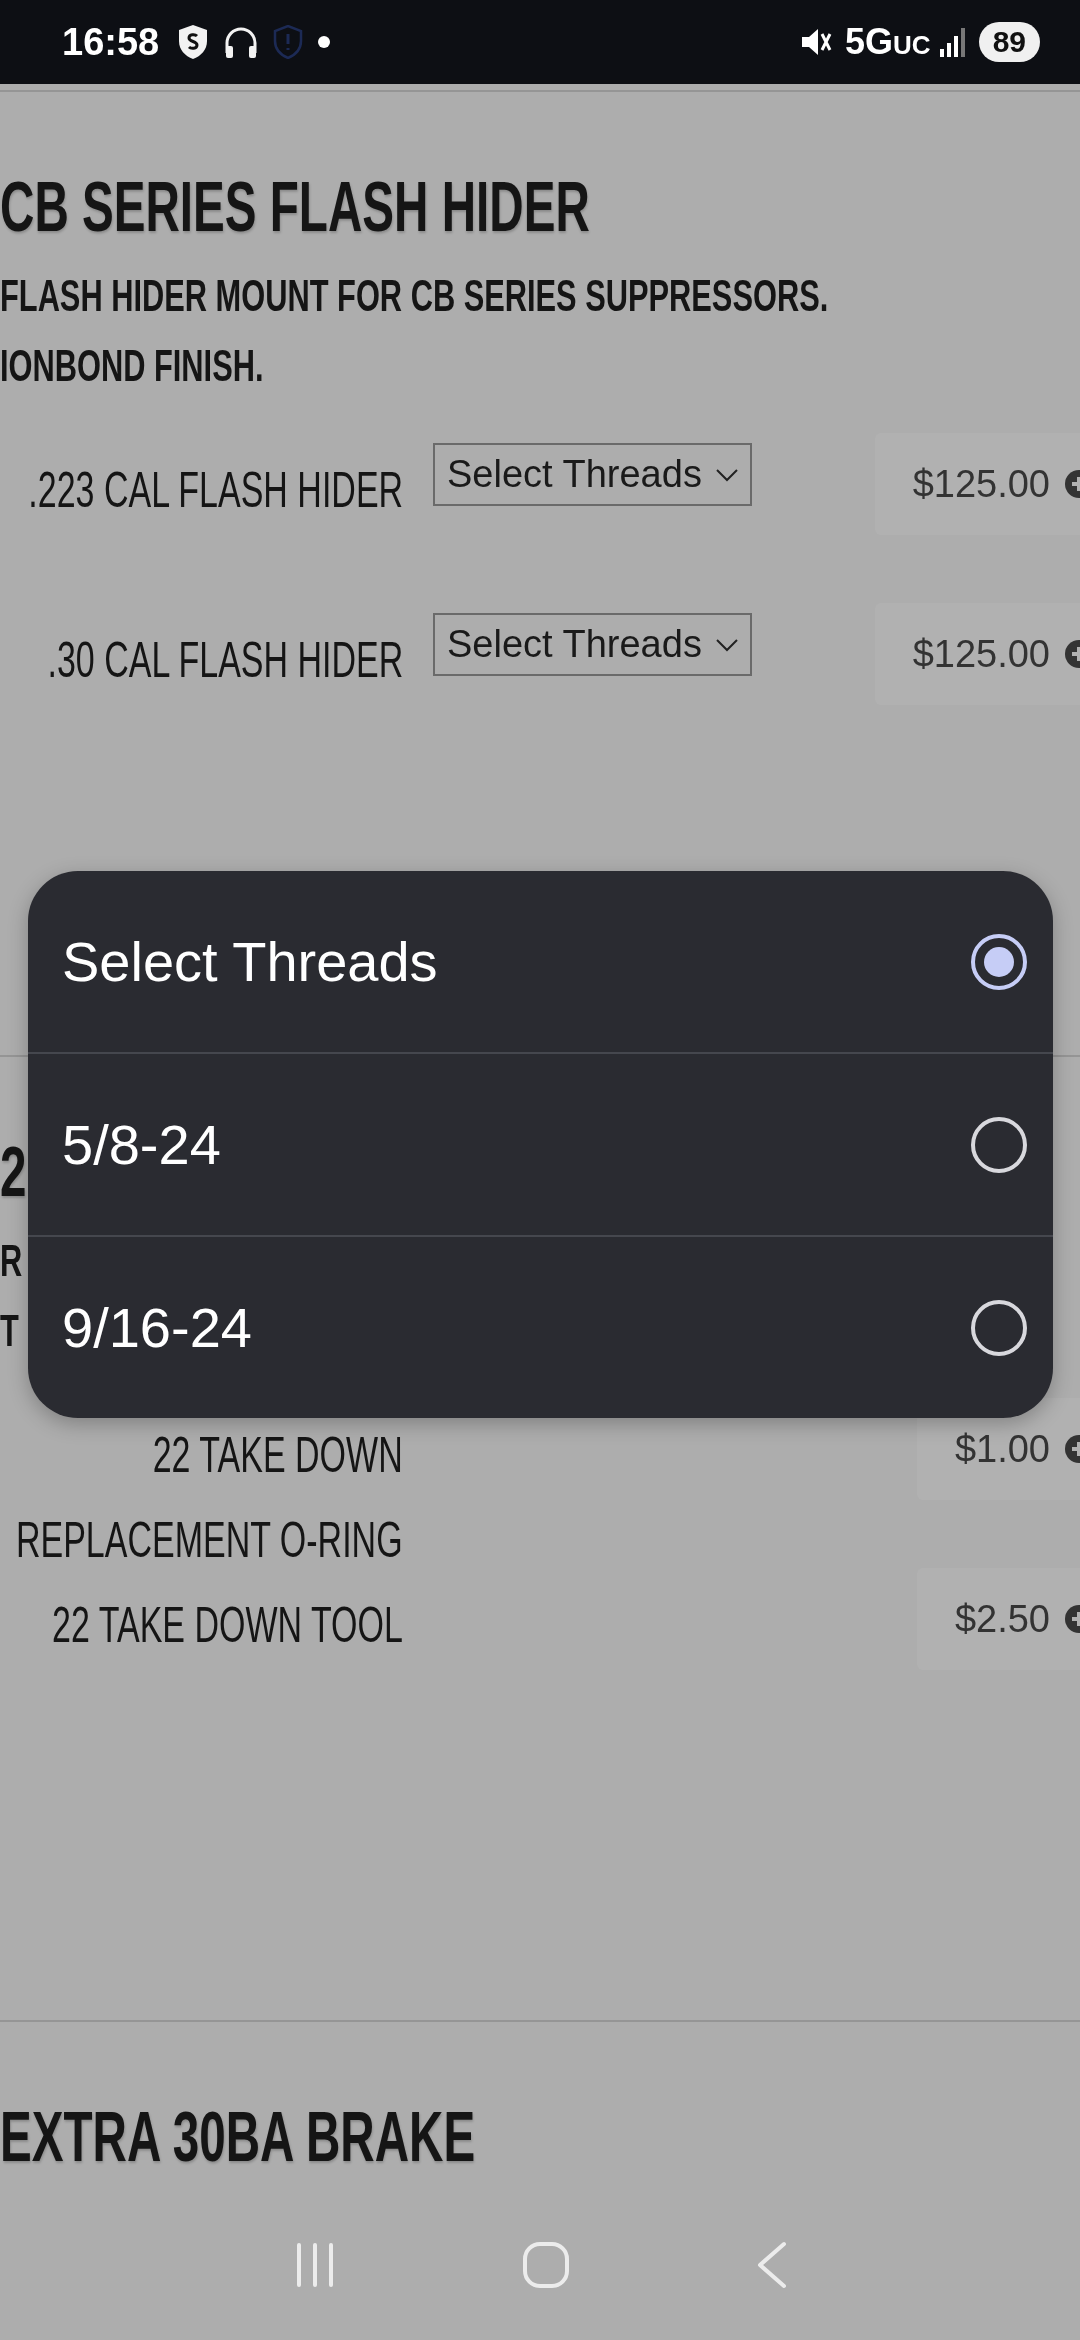 Image resolution: width=1080 pixels, height=2340 pixels. I want to click on battery-level: 89, so click(1009, 42).